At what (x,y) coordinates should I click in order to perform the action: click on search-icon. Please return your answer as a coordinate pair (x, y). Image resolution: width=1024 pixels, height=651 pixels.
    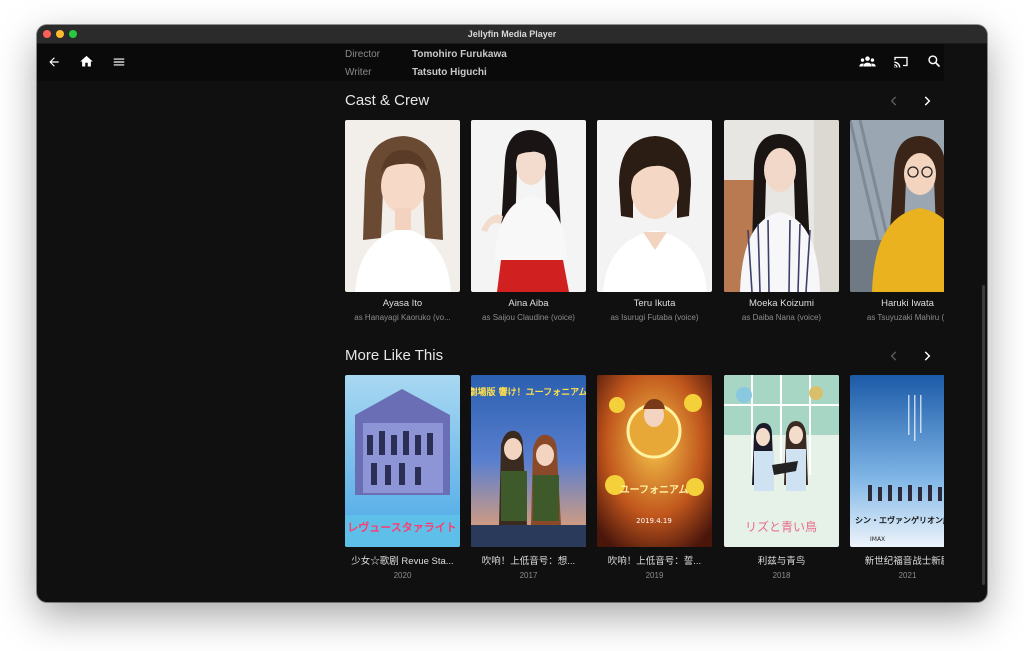
    Looking at the image, I should click on (934, 61).